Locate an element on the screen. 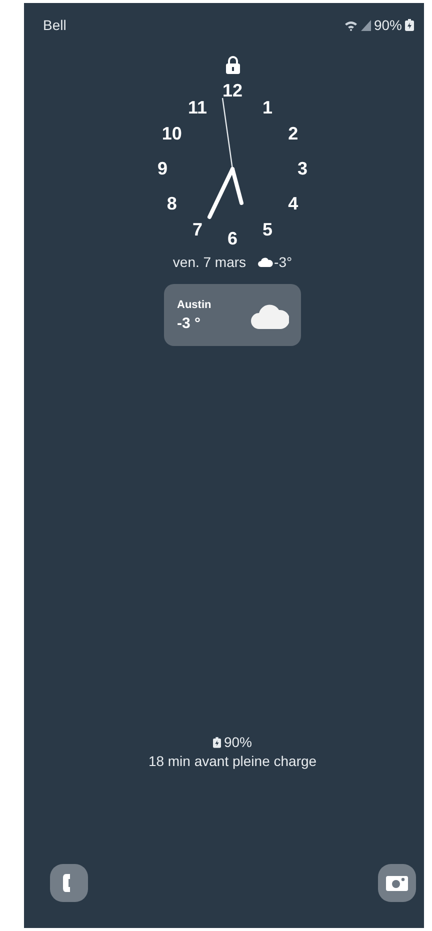  clock-numeral: 7 is located at coordinates (197, 229).